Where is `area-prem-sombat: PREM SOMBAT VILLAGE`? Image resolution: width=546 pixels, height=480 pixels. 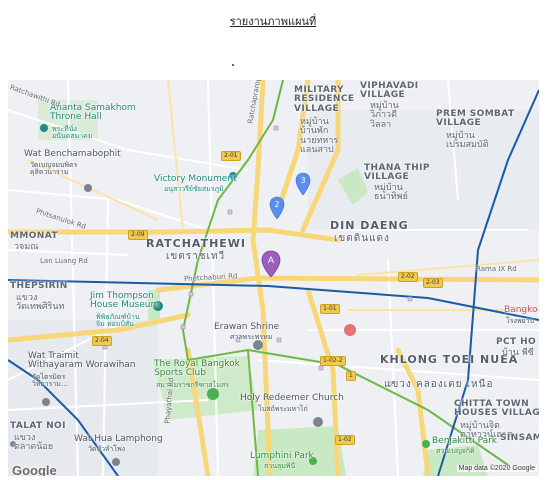 area-prem-sombat: PREM SOMBAT VILLAGE is located at coordinates (475, 119).